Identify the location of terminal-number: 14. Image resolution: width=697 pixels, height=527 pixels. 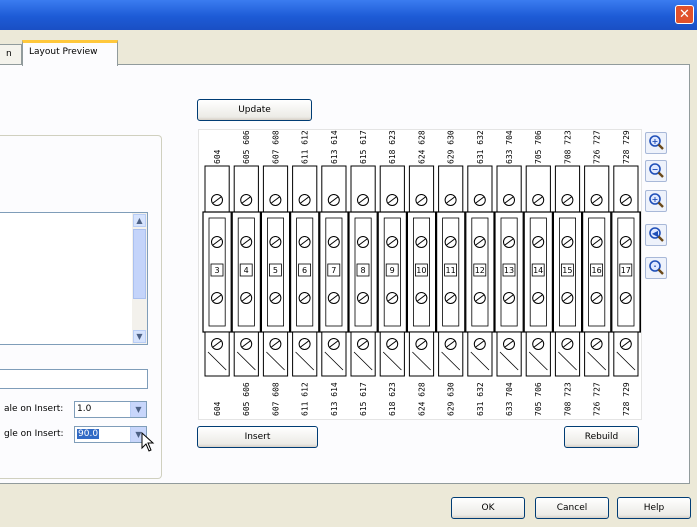
(538, 270).